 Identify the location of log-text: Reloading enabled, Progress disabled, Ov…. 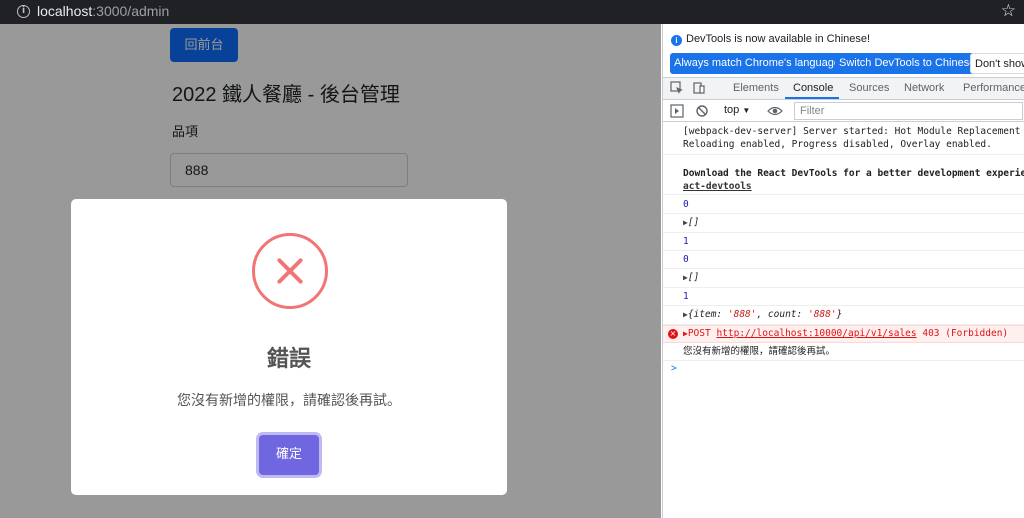
(837, 144).